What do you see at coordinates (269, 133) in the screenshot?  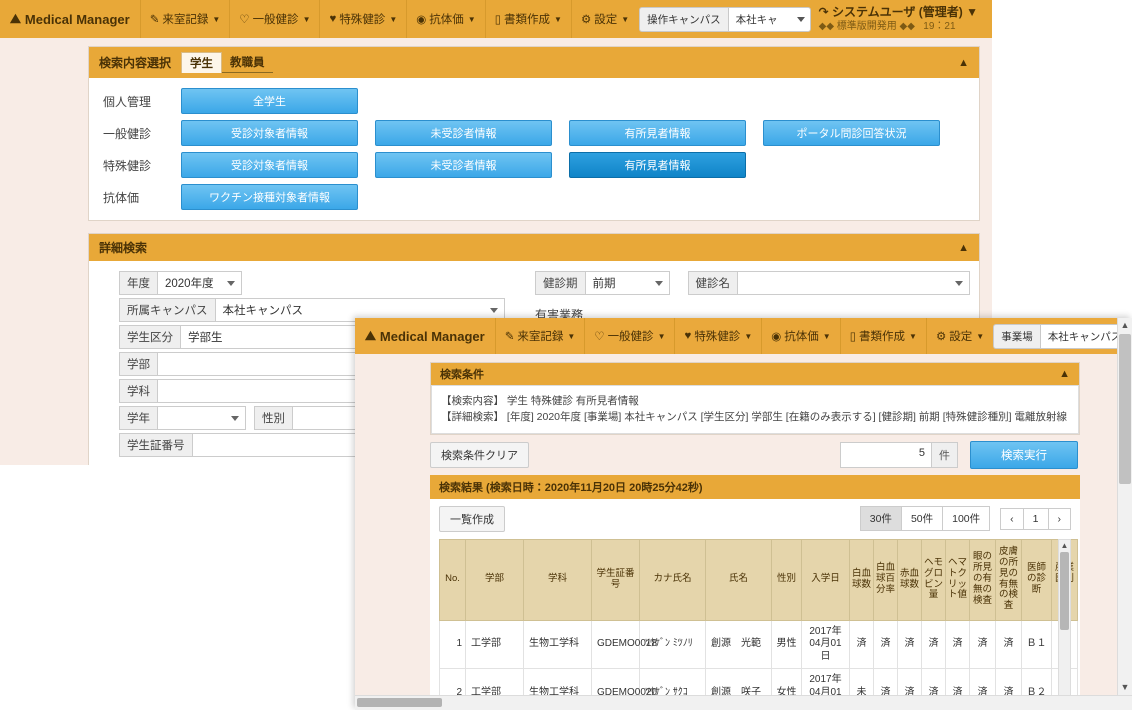 I see `button-ippan-target: 受診対象者情報` at bounding box center [269, 133].